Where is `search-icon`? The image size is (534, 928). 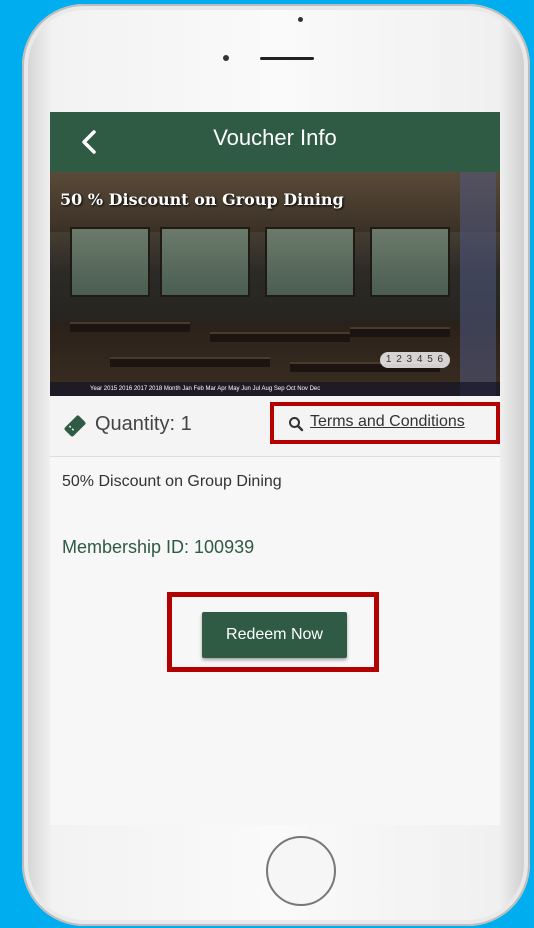
search-icon is located at coordinates (296, 424).